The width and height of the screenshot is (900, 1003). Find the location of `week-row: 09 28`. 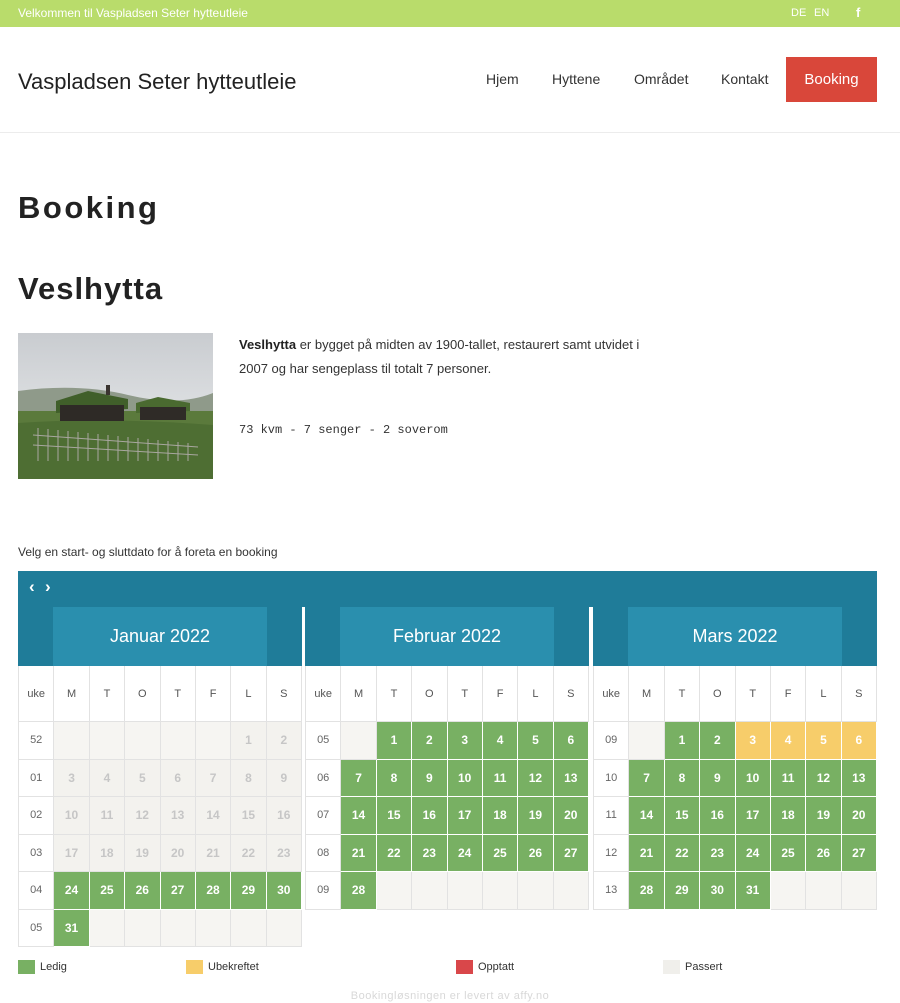

week-row: 09 28 is located at coordinates (447, 891).